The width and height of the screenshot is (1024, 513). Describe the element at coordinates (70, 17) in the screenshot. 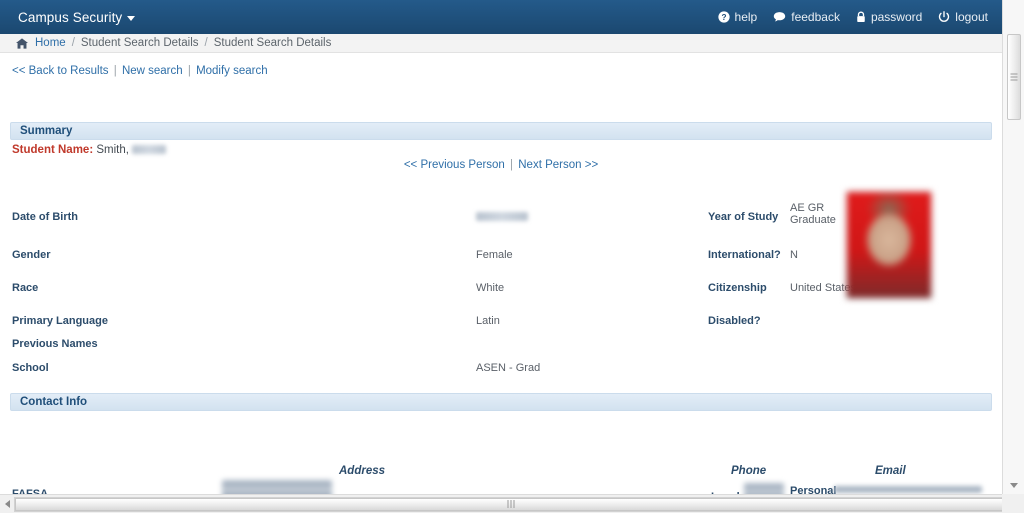

I see `brand-label: Campus Security` at that location.